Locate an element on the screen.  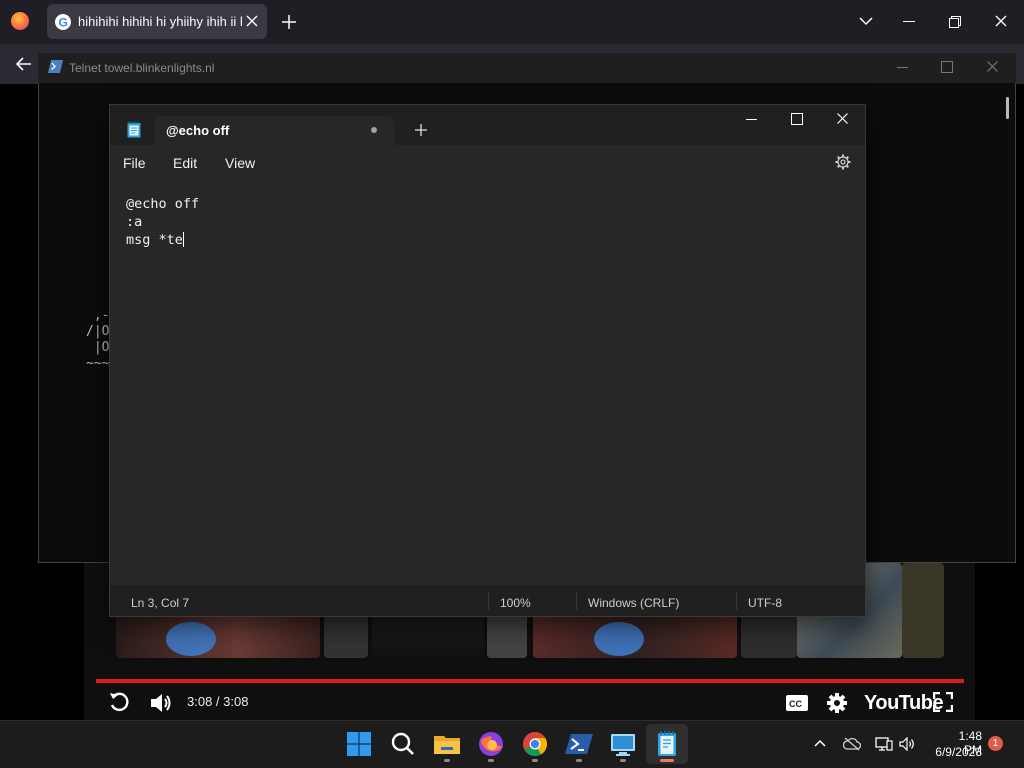
chrome-icon is located at coordinates (535, 744).